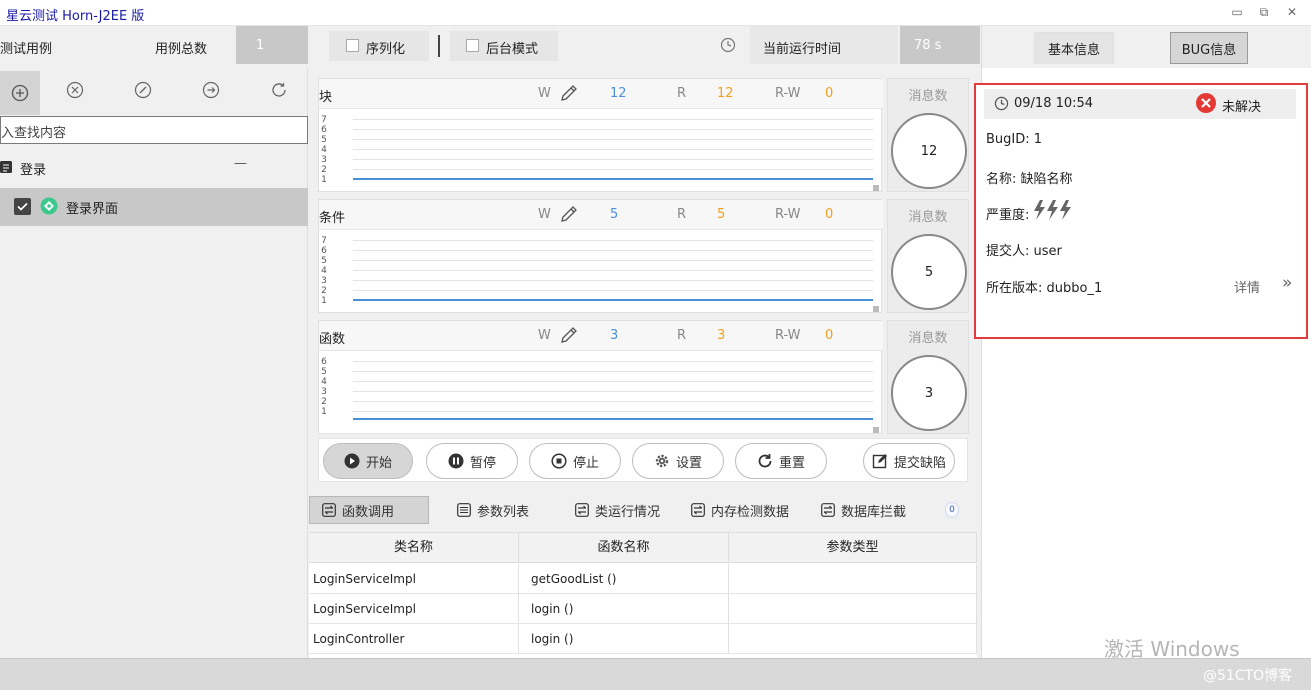 Image resolution: width=1311 pixels, height=690 pixels. I want to click on edit-circle-icon, so click(143, 90).